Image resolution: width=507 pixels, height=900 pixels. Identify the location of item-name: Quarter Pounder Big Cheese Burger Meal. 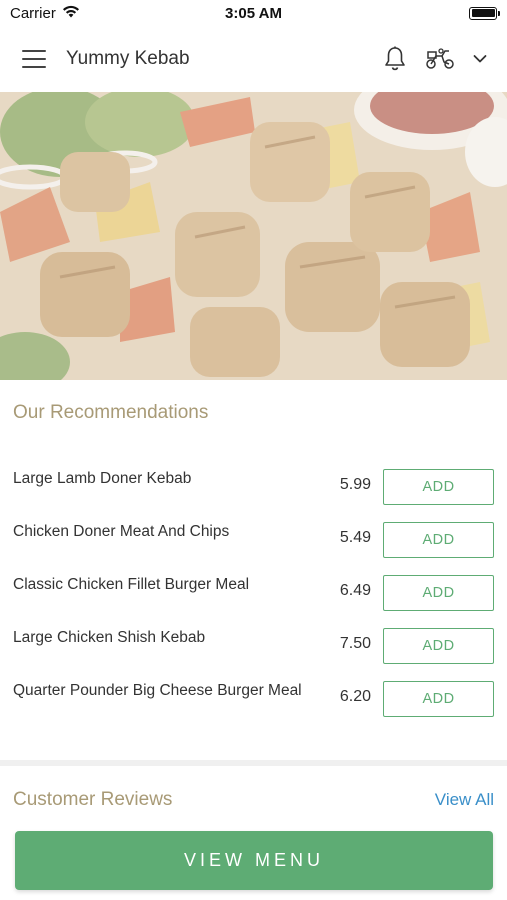
(157, 690).